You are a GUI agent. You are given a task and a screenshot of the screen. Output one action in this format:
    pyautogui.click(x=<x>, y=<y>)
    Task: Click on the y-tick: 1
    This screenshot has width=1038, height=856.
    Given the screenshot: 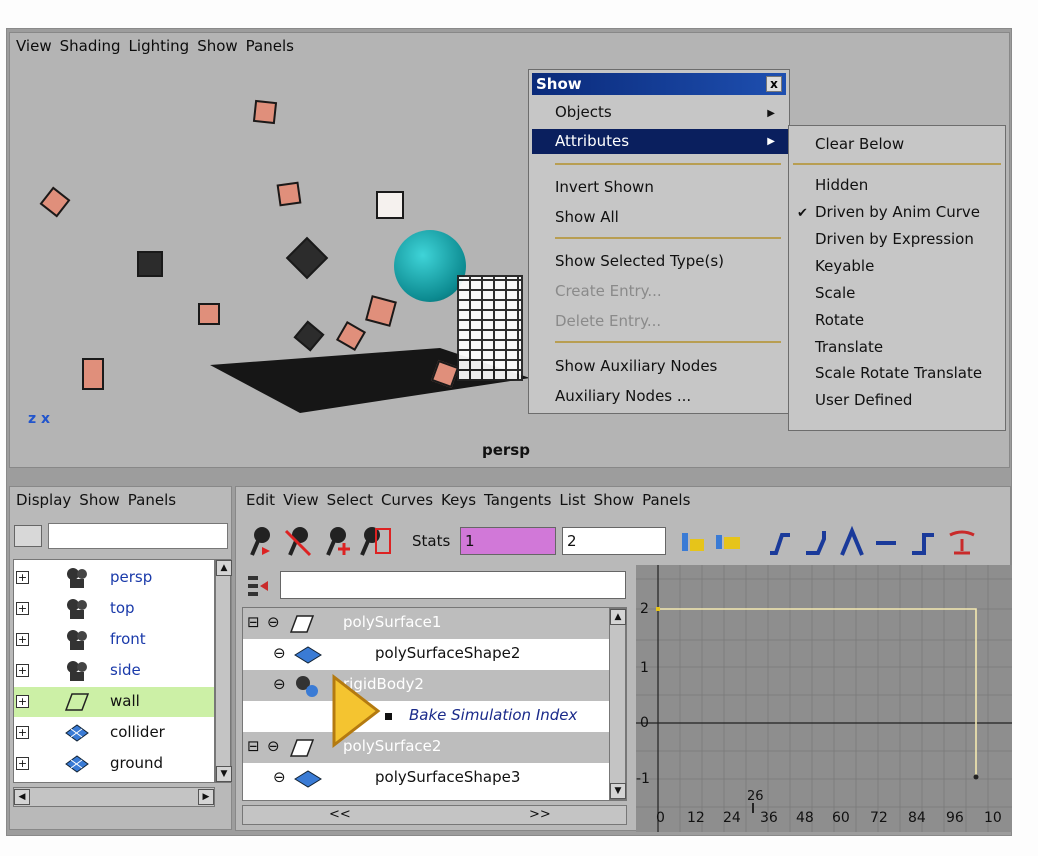 What is the action you would take?
    pyautogui.click(x=644, y=668)
    